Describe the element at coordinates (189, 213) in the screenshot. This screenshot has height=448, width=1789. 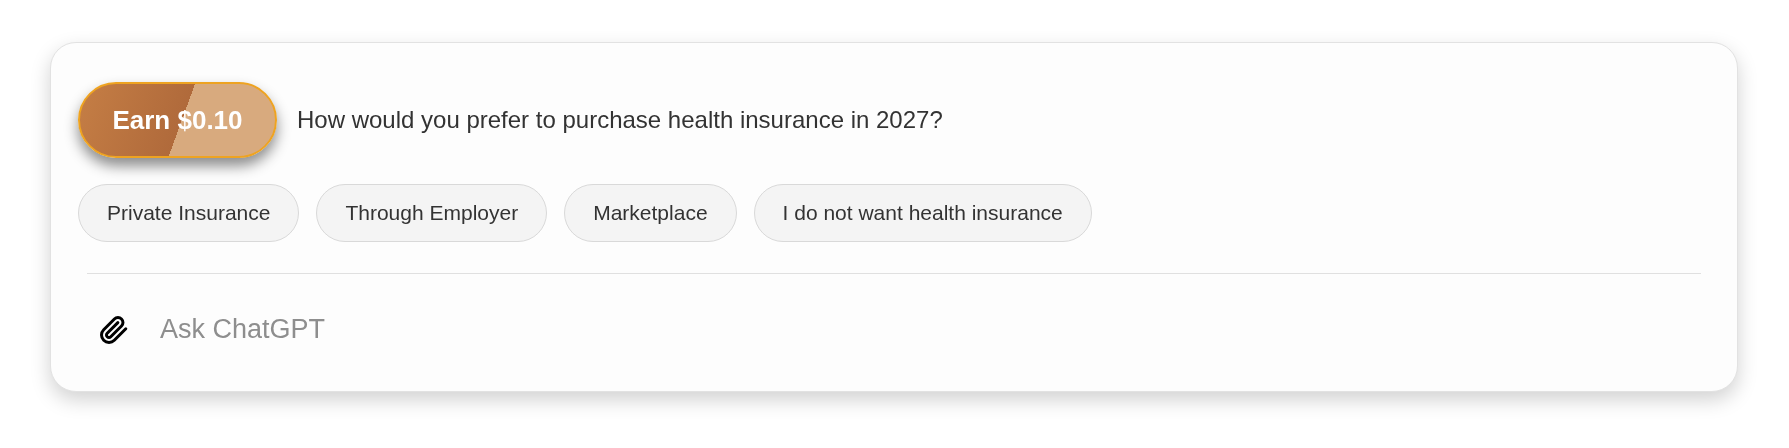
I see `answer-option: Private Insurance` at that location.